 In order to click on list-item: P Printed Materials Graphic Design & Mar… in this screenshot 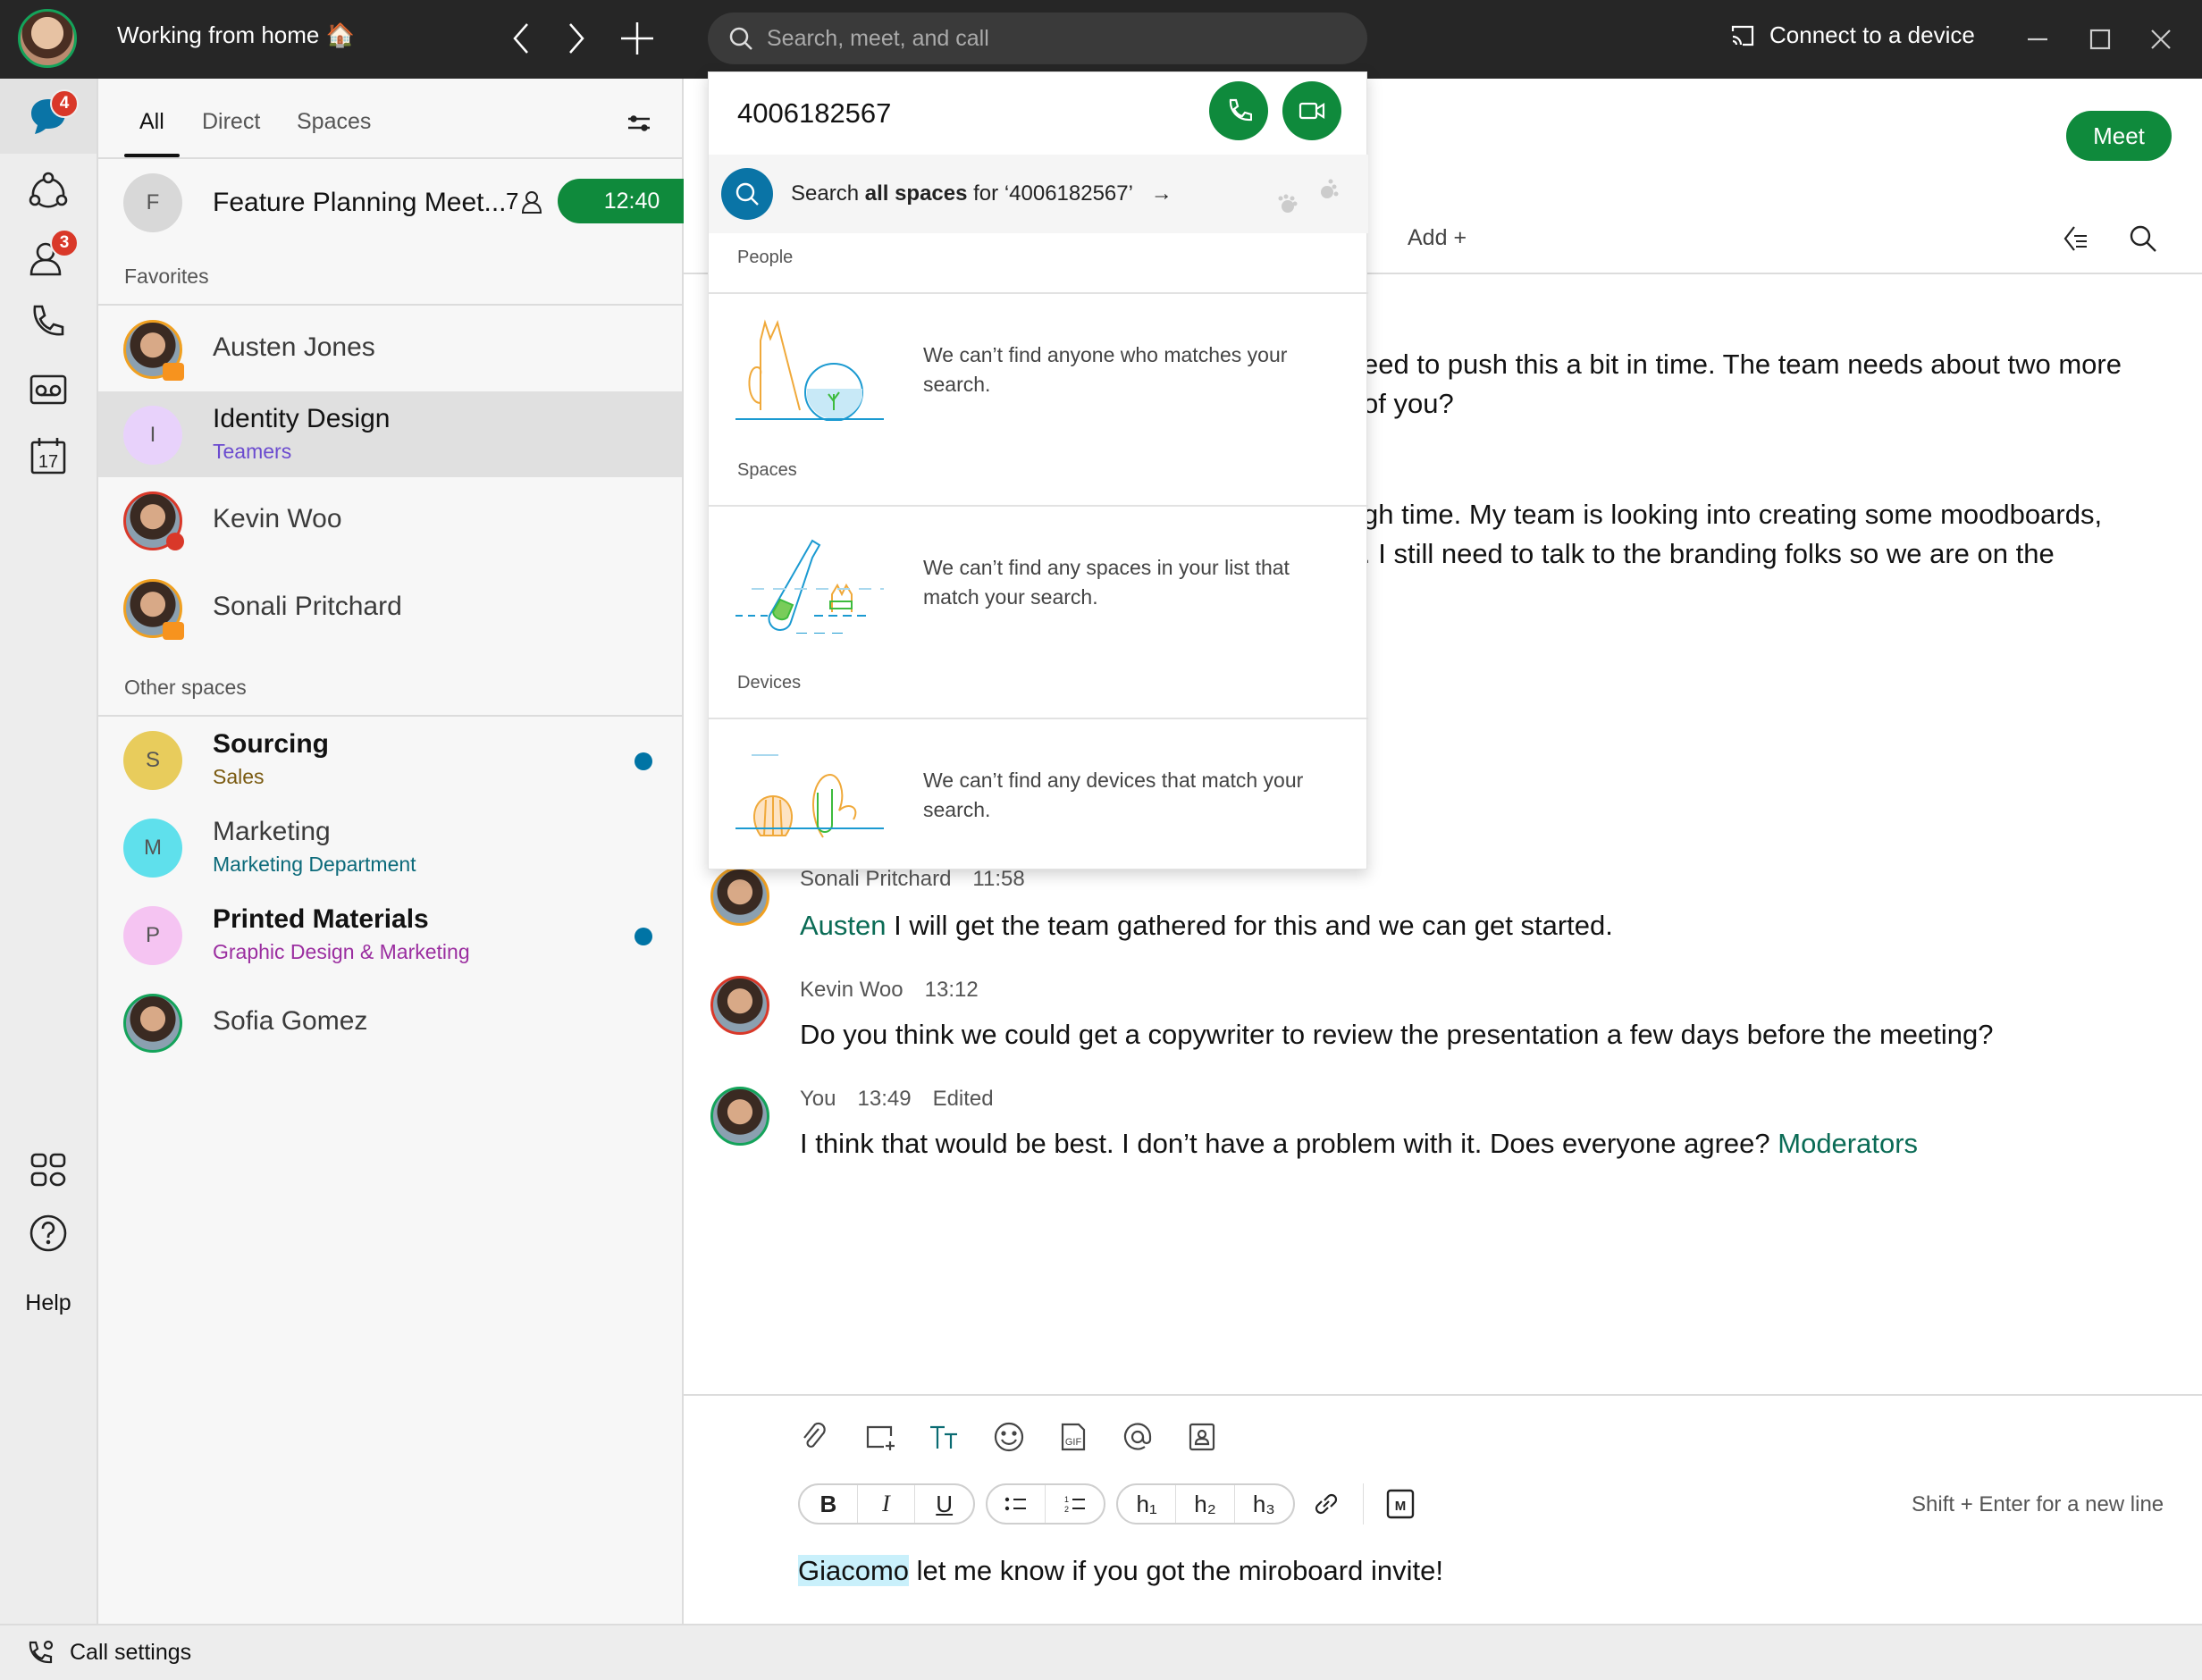, I will do `click(390, 935)`.